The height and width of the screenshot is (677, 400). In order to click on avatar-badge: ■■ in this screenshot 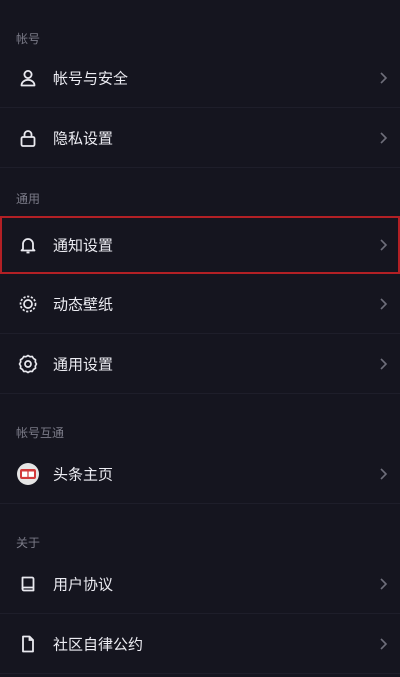, I will do `click(28, 473)`.